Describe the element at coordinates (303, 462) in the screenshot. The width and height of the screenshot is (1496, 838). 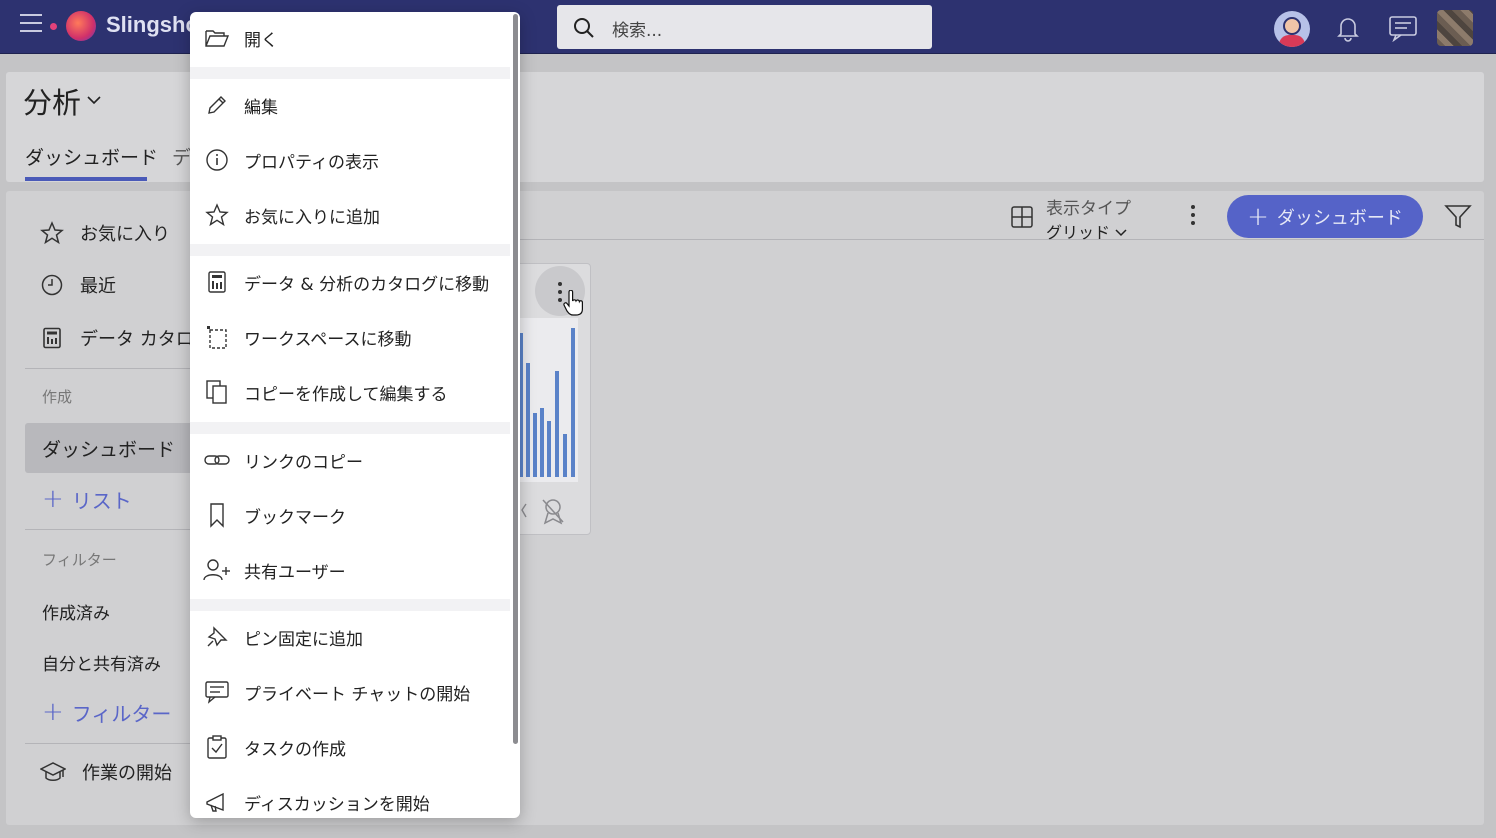
I see `menu-item-label: リンクのコピー` at that location.